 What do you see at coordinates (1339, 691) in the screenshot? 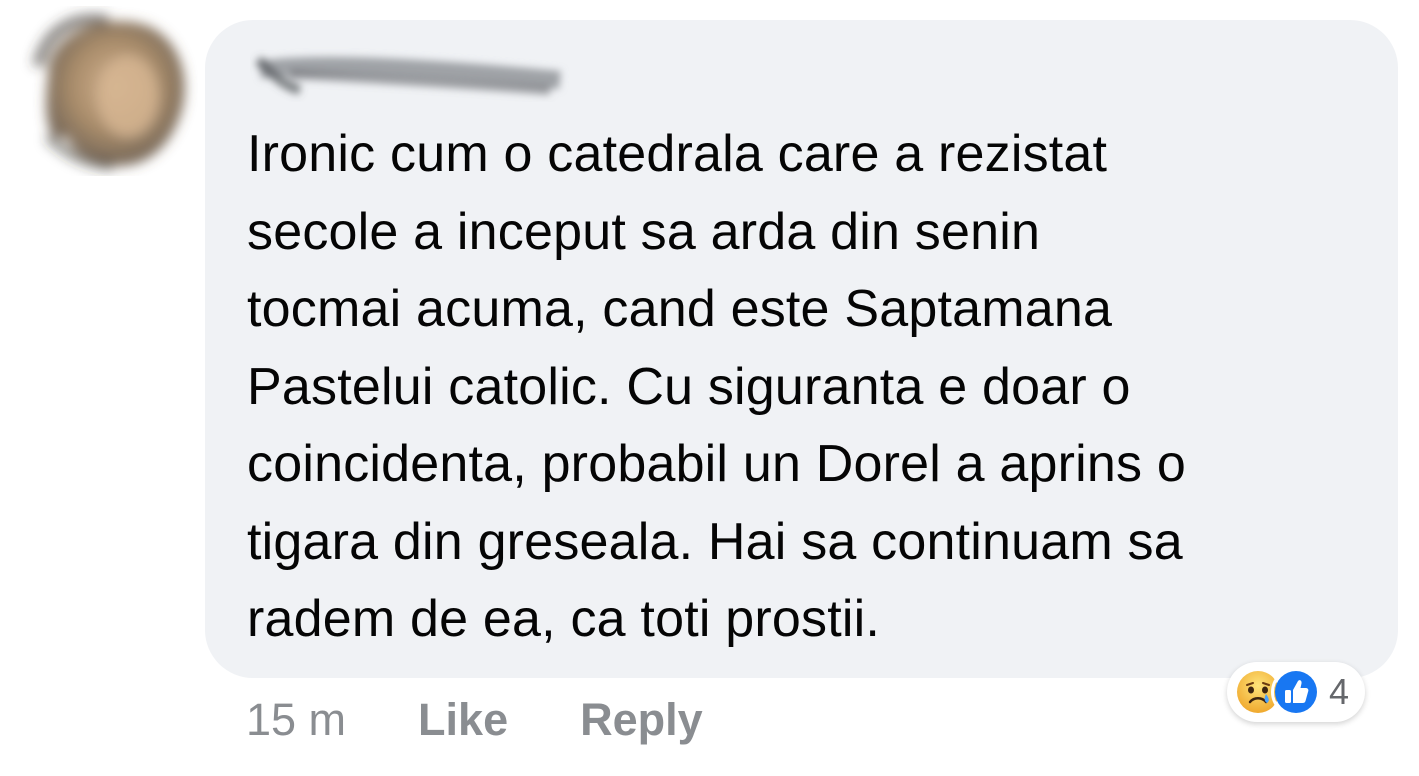
I see `reaction-count: 4` at bounding box center [1339, 691].